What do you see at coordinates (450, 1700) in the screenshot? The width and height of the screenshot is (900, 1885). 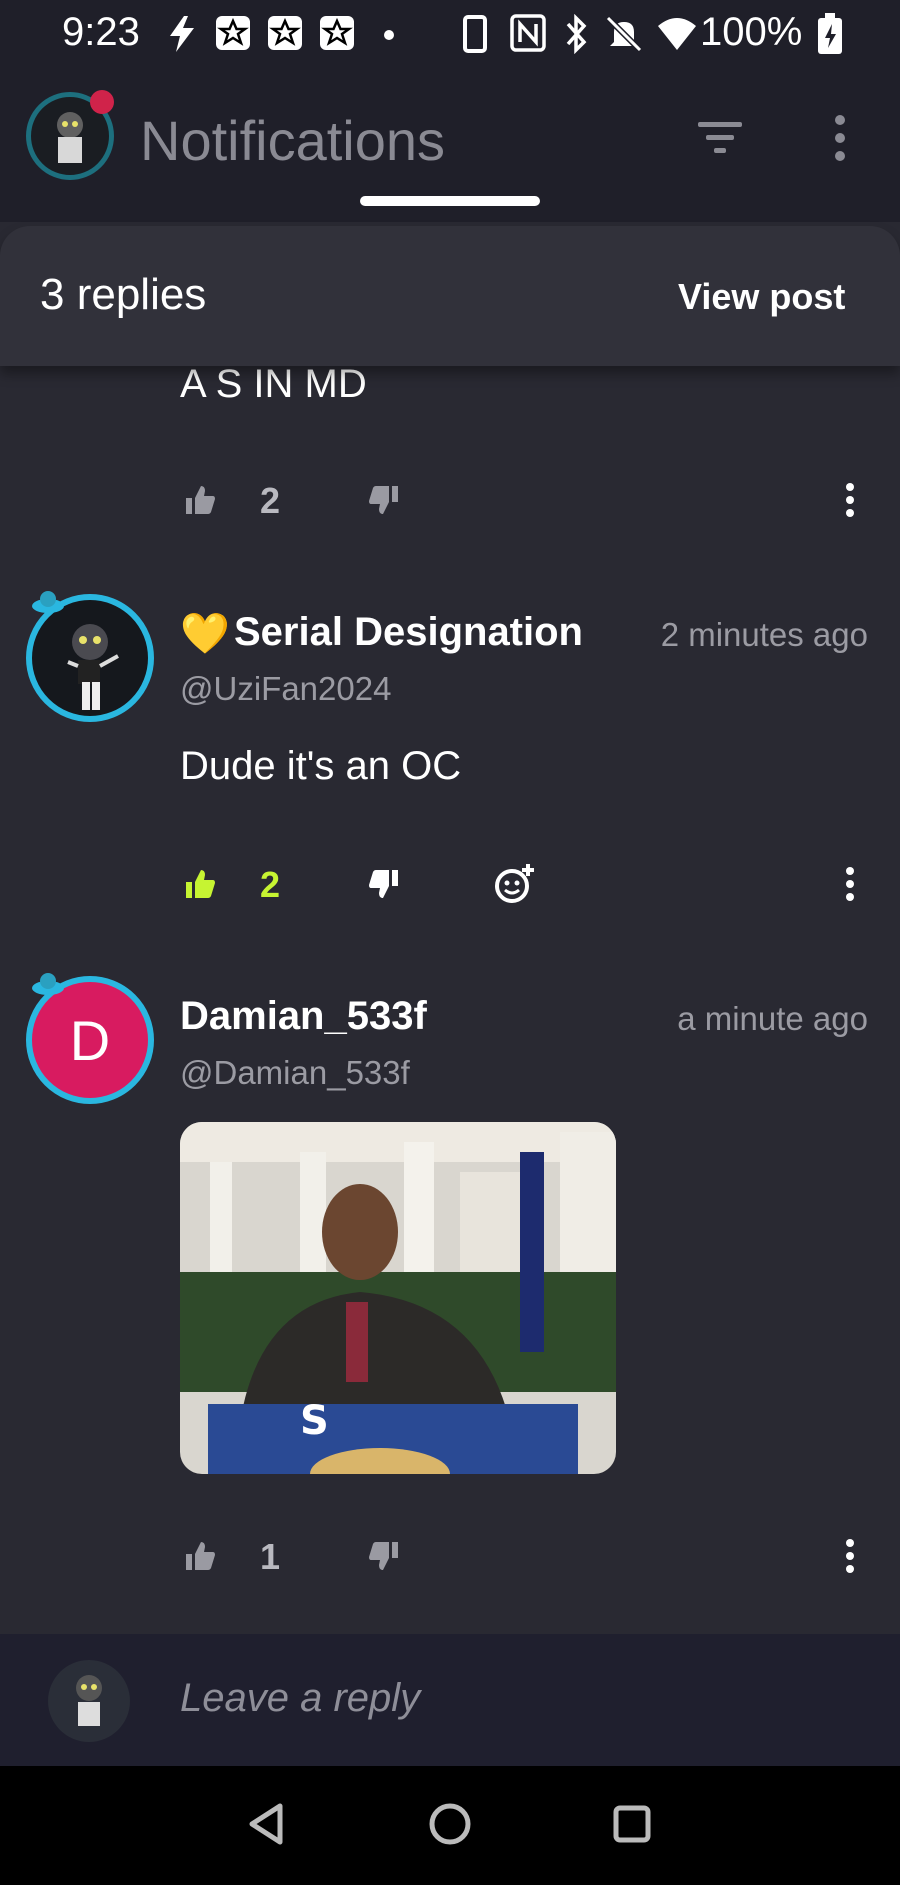 I see `reply-bar` at bounding box center [450, 1700].